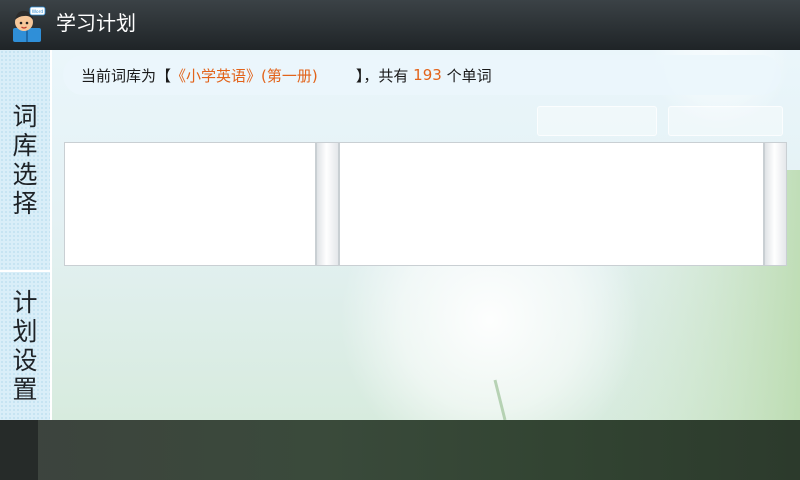 The height and width of the screenshot is (480, 800). What do you see at coordinates (25, 302) in the screenshot?
I see `sidebar-tab-char: 计` at bounding box center [25, 302].